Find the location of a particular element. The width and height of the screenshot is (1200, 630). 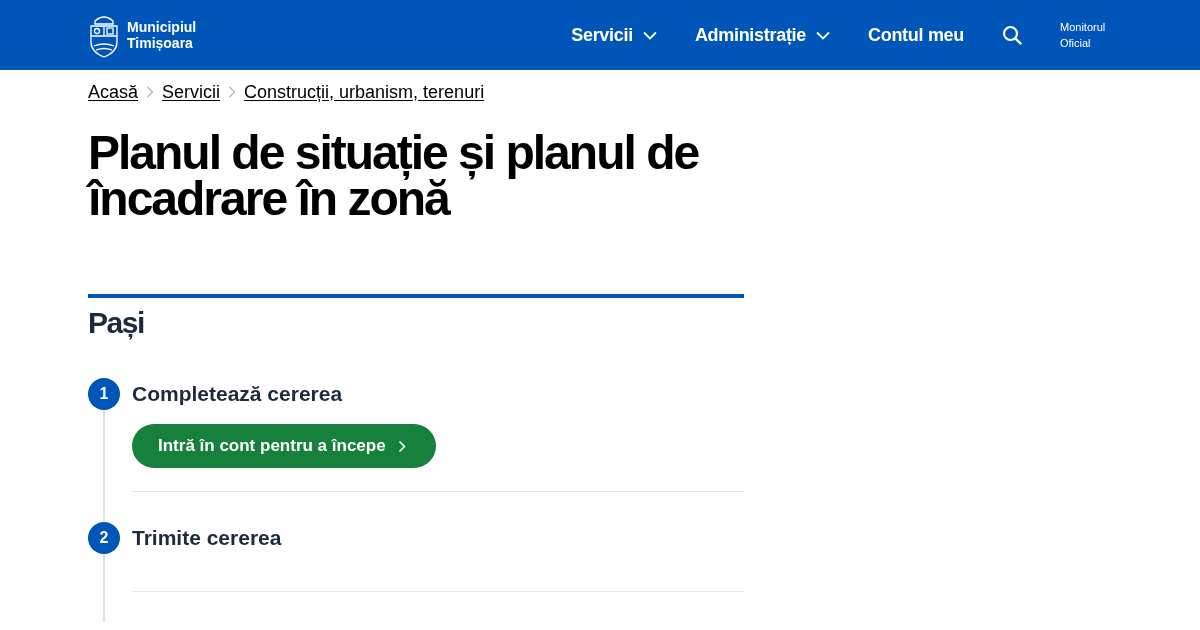

nav-link: Servicii is located at coordinates (614, 35).